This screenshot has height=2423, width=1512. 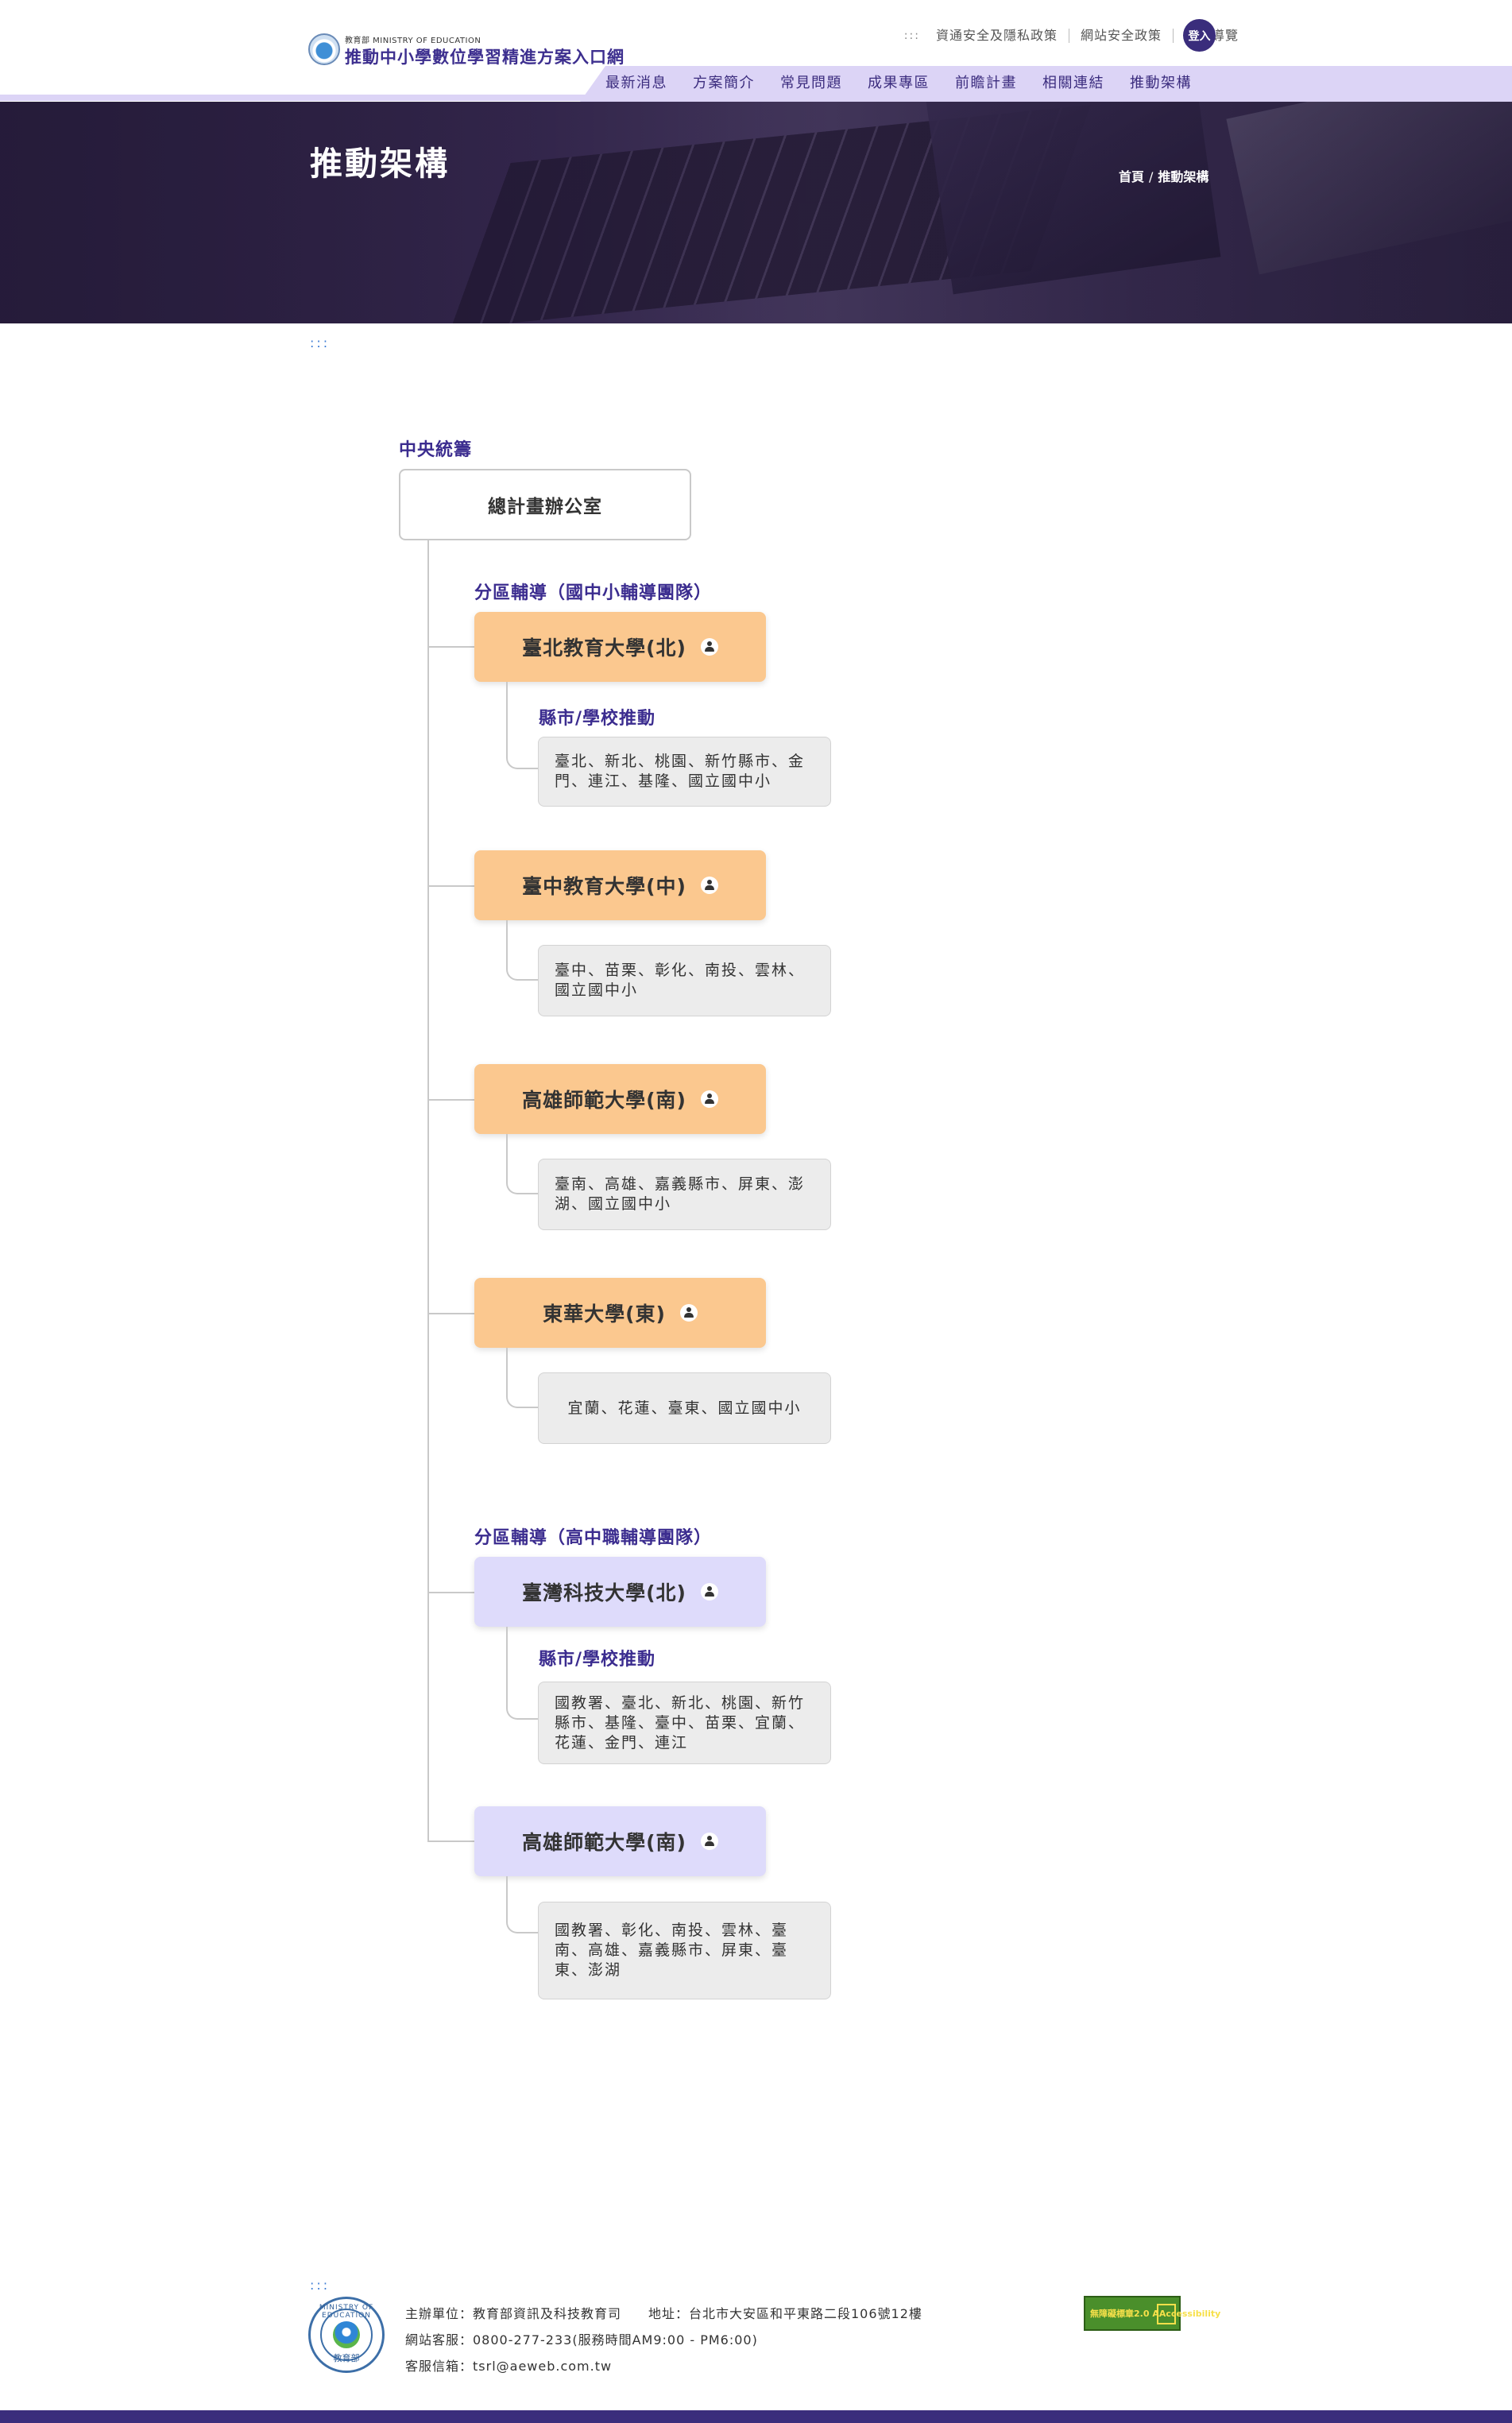 I want to click on unit-name: 臺中教育大學(中), so click(x=604, y=886).